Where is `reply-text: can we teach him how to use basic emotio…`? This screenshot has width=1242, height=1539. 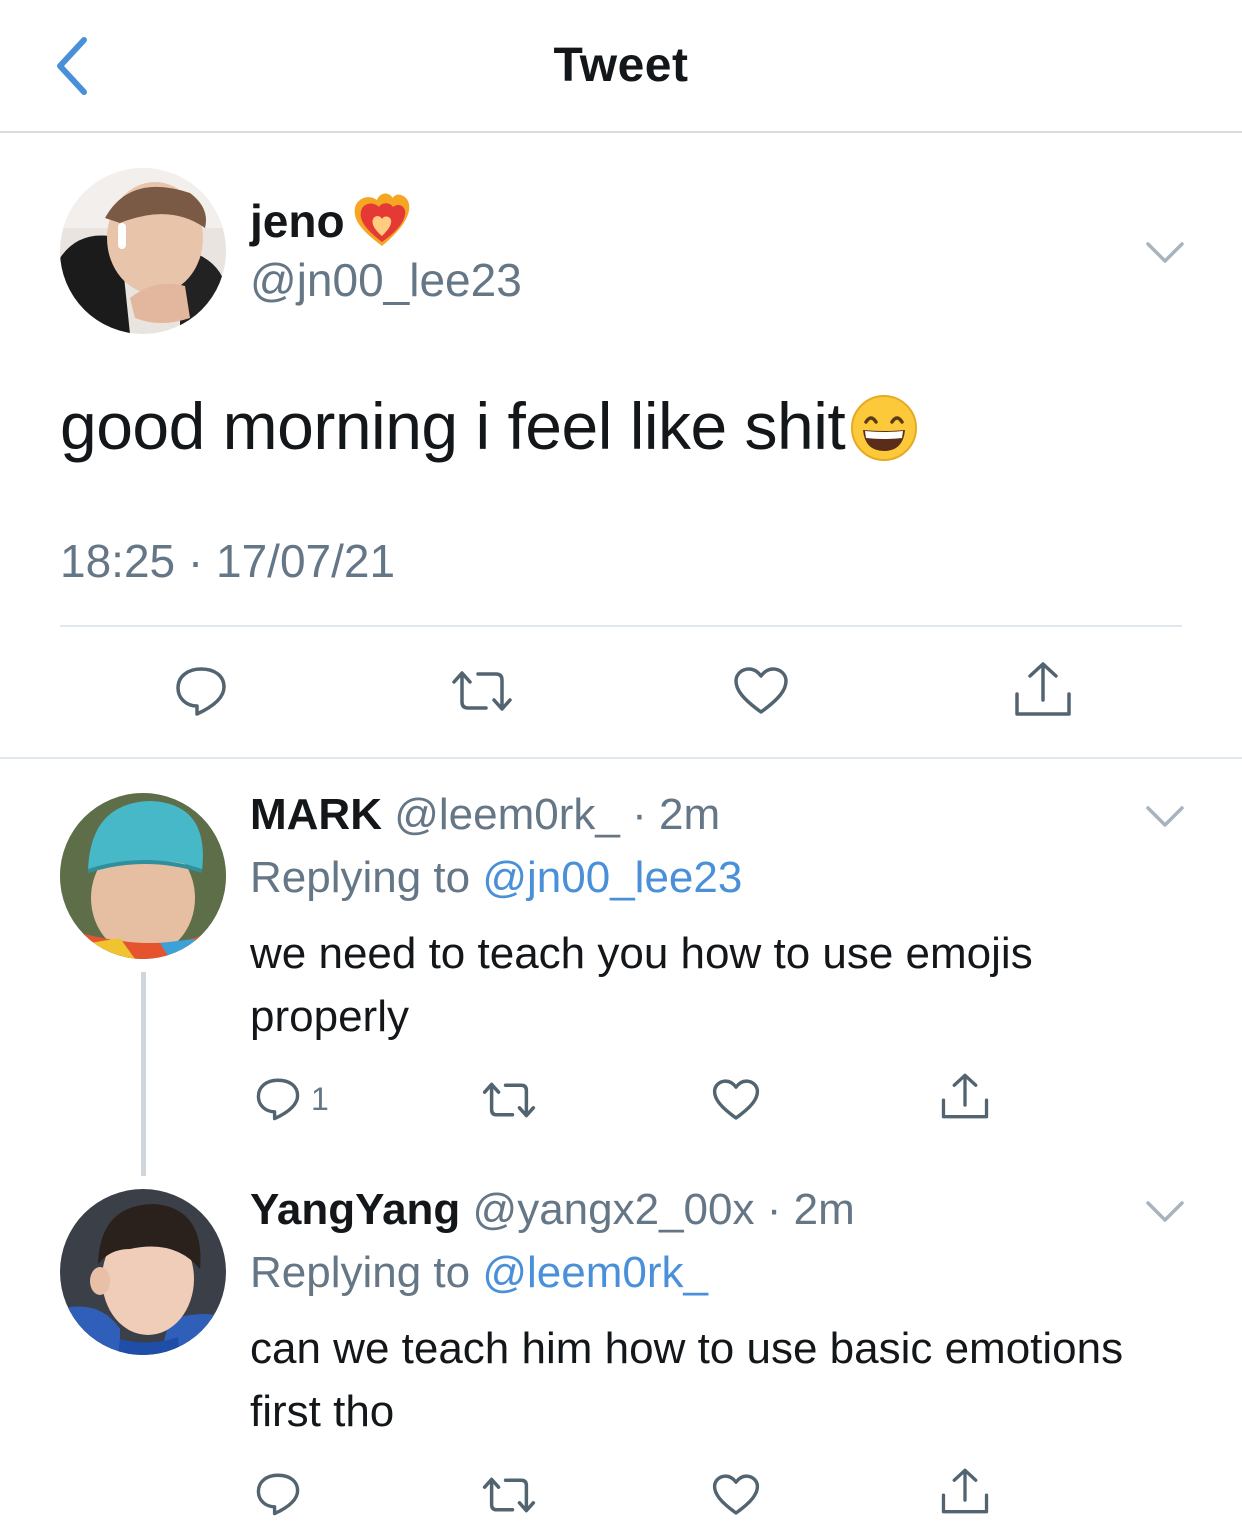 reply-text: can we teach him how to use basic emotio… is located at coordinates (687, 1380).